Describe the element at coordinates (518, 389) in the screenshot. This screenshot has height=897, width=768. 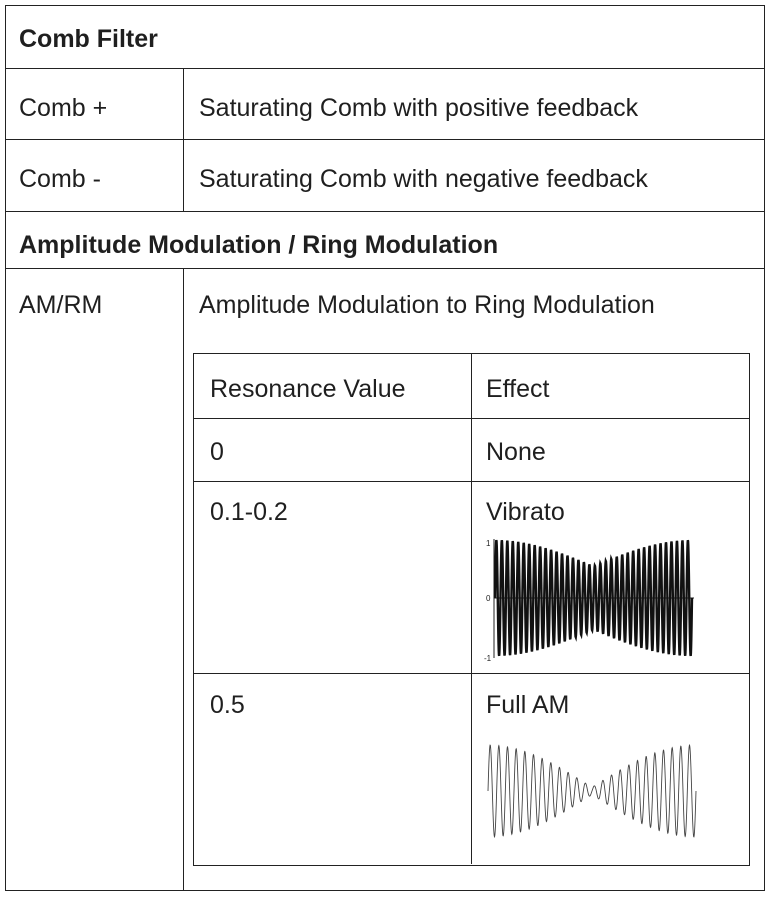
I see `subtable-header-effect: Effect` at that location.